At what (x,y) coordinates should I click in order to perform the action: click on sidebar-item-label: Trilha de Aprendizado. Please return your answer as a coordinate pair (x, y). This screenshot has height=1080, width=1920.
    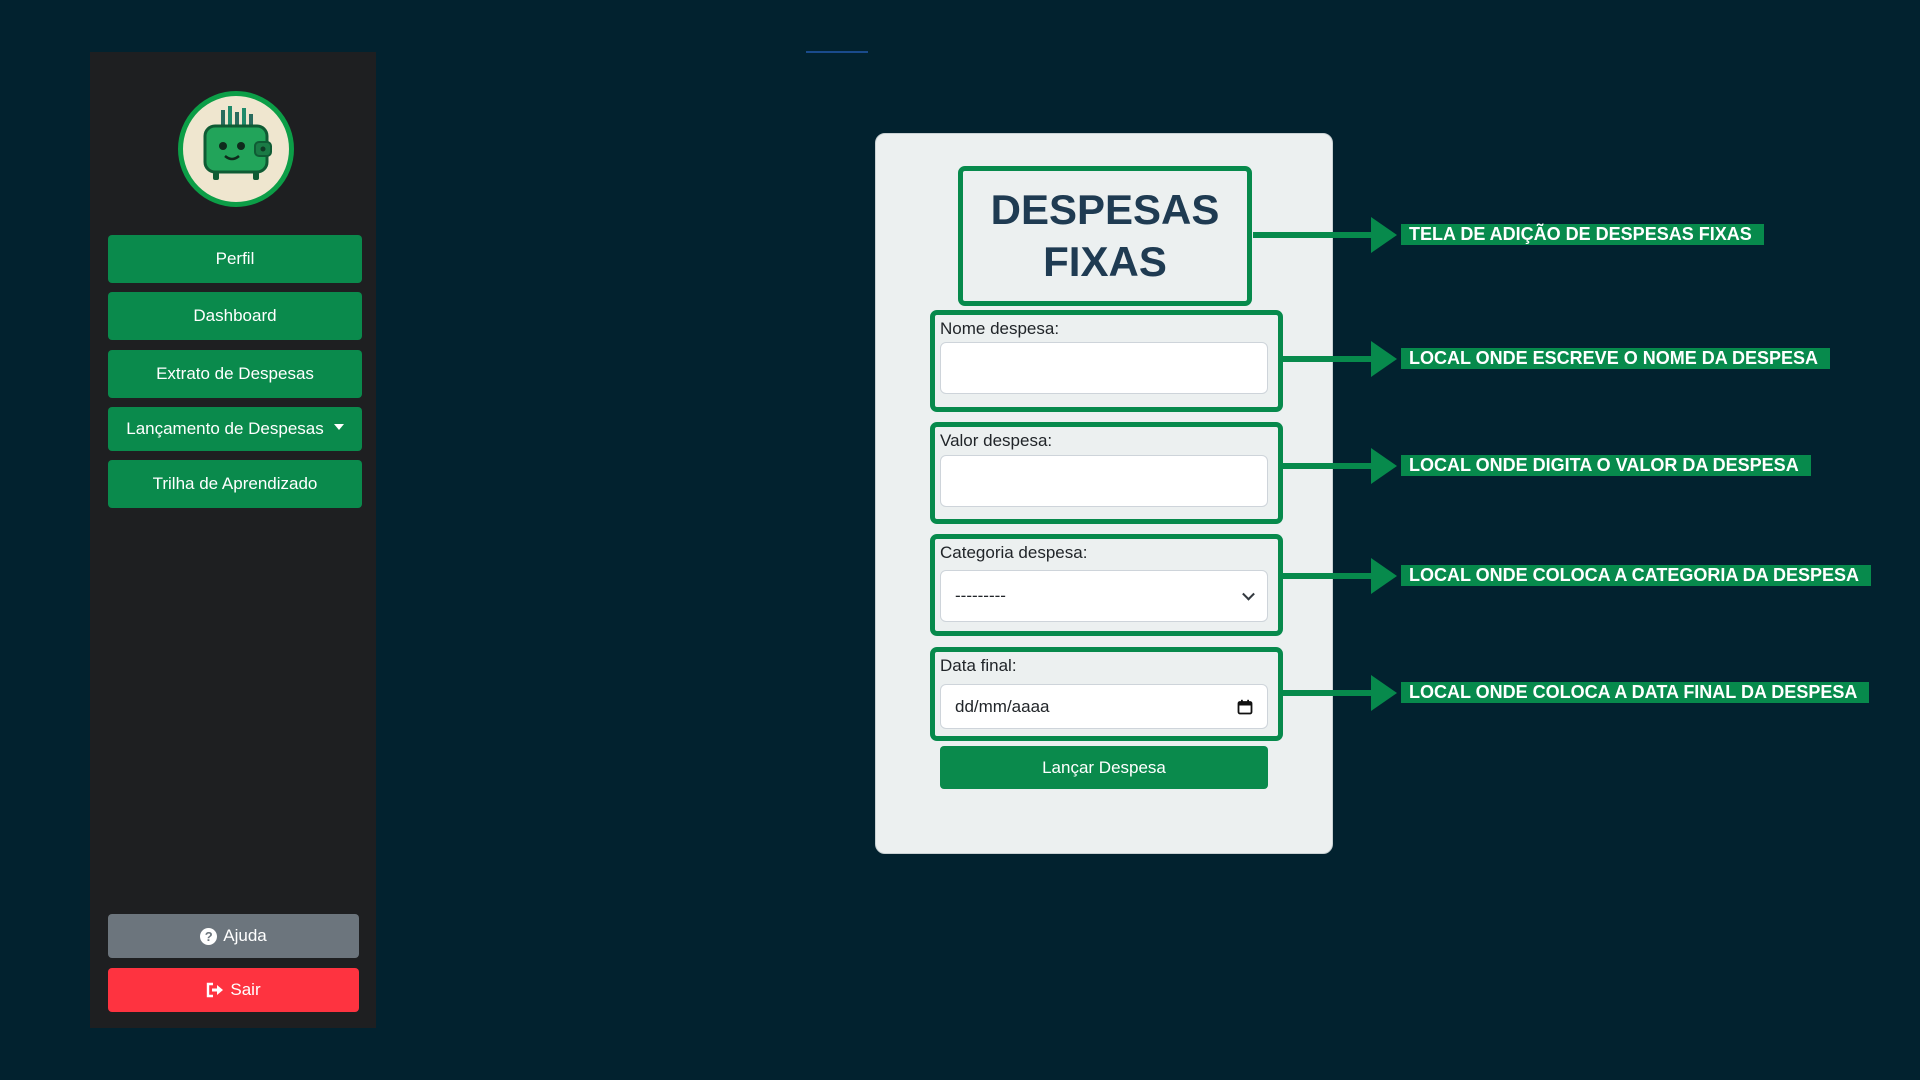
    Looking at the image, I should click on (235, 483).